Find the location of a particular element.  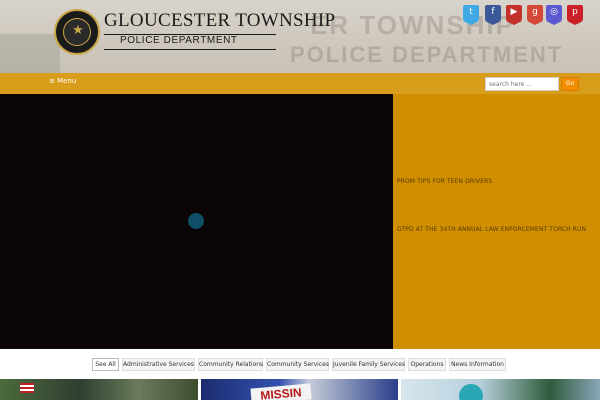

filter-administrative-services: Administrative Services is located at coordinates (158, 364).